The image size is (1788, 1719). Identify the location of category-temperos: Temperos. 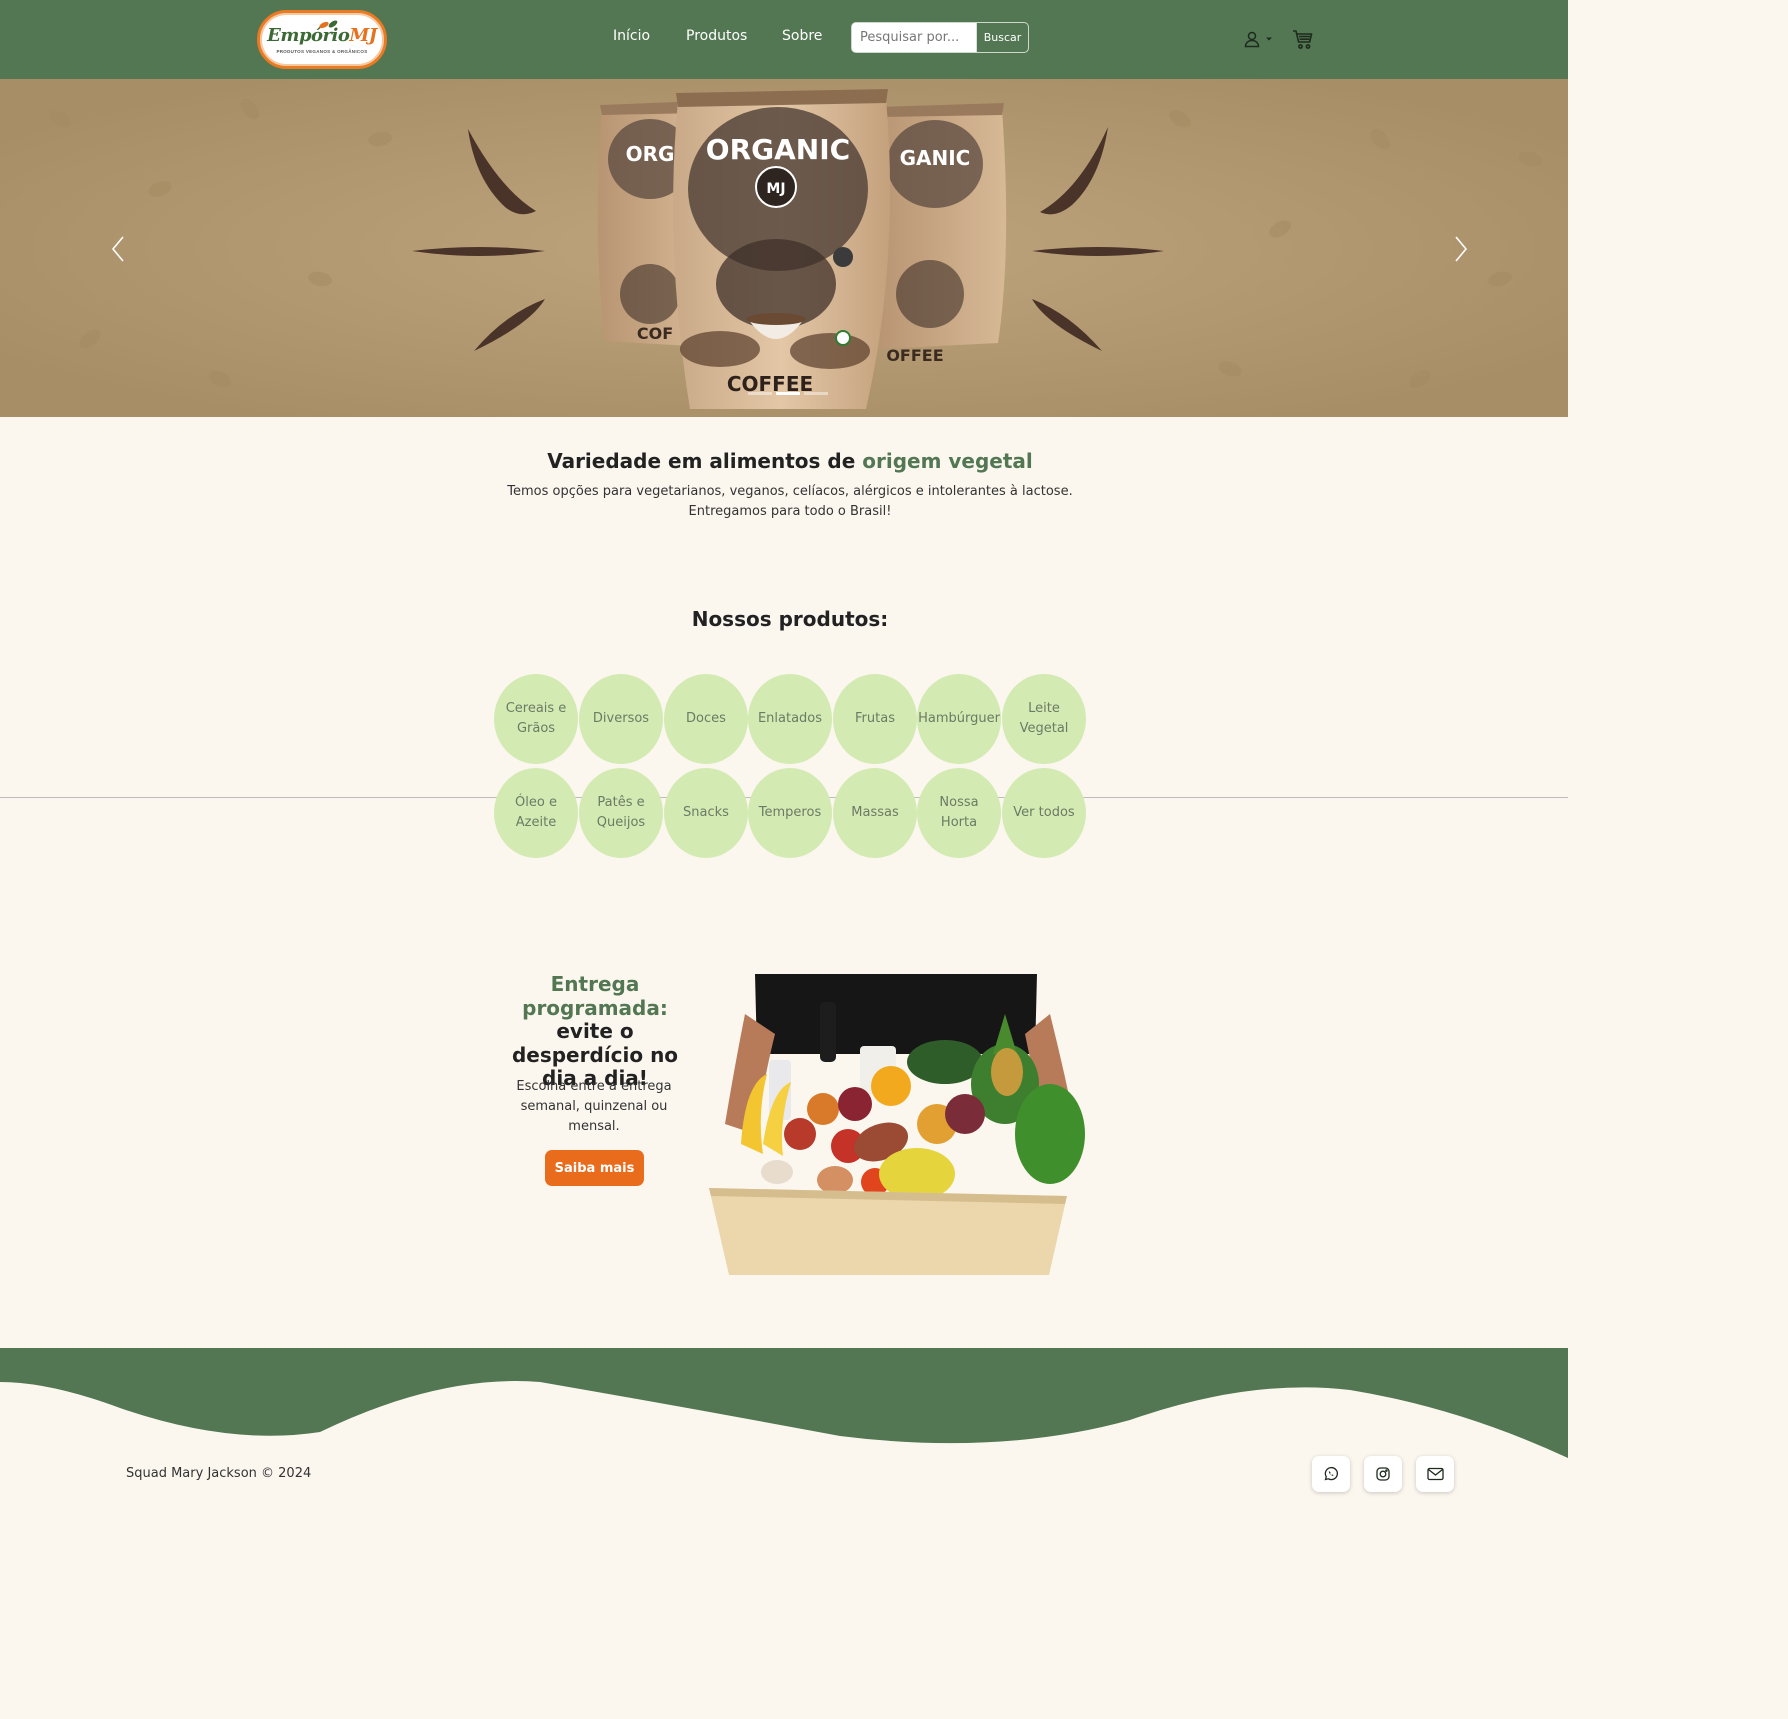
(790, 813).